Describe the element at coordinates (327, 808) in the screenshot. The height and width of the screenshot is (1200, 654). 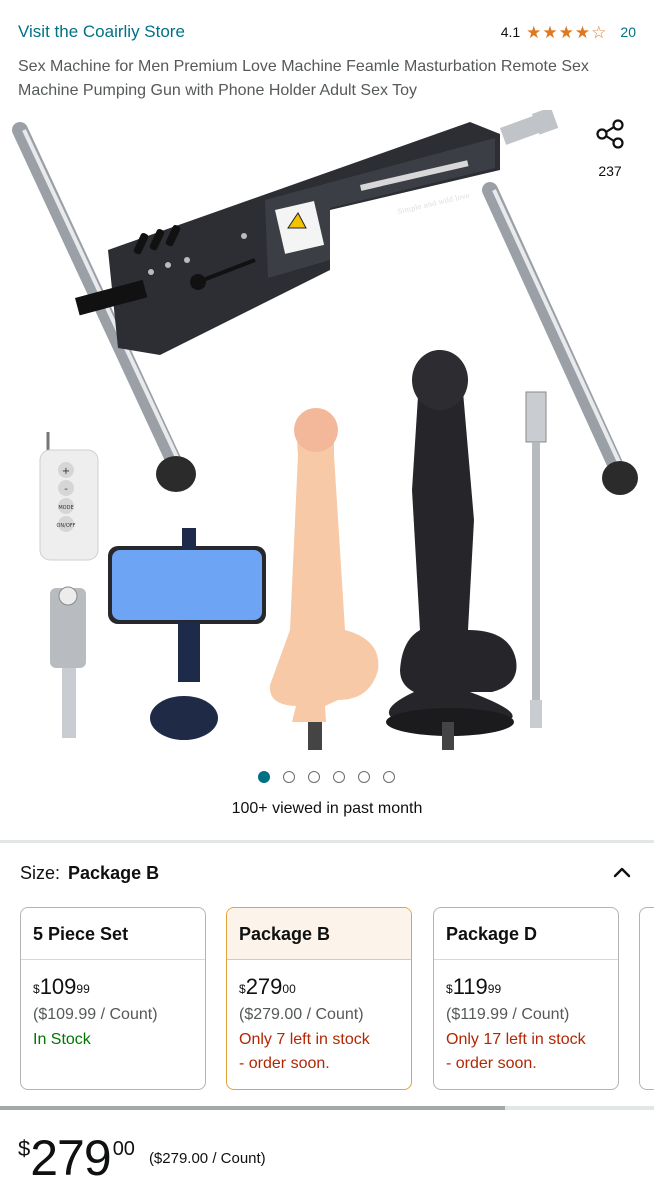
I see `viewed-count-text: 100+ viewed in past month` at that location.